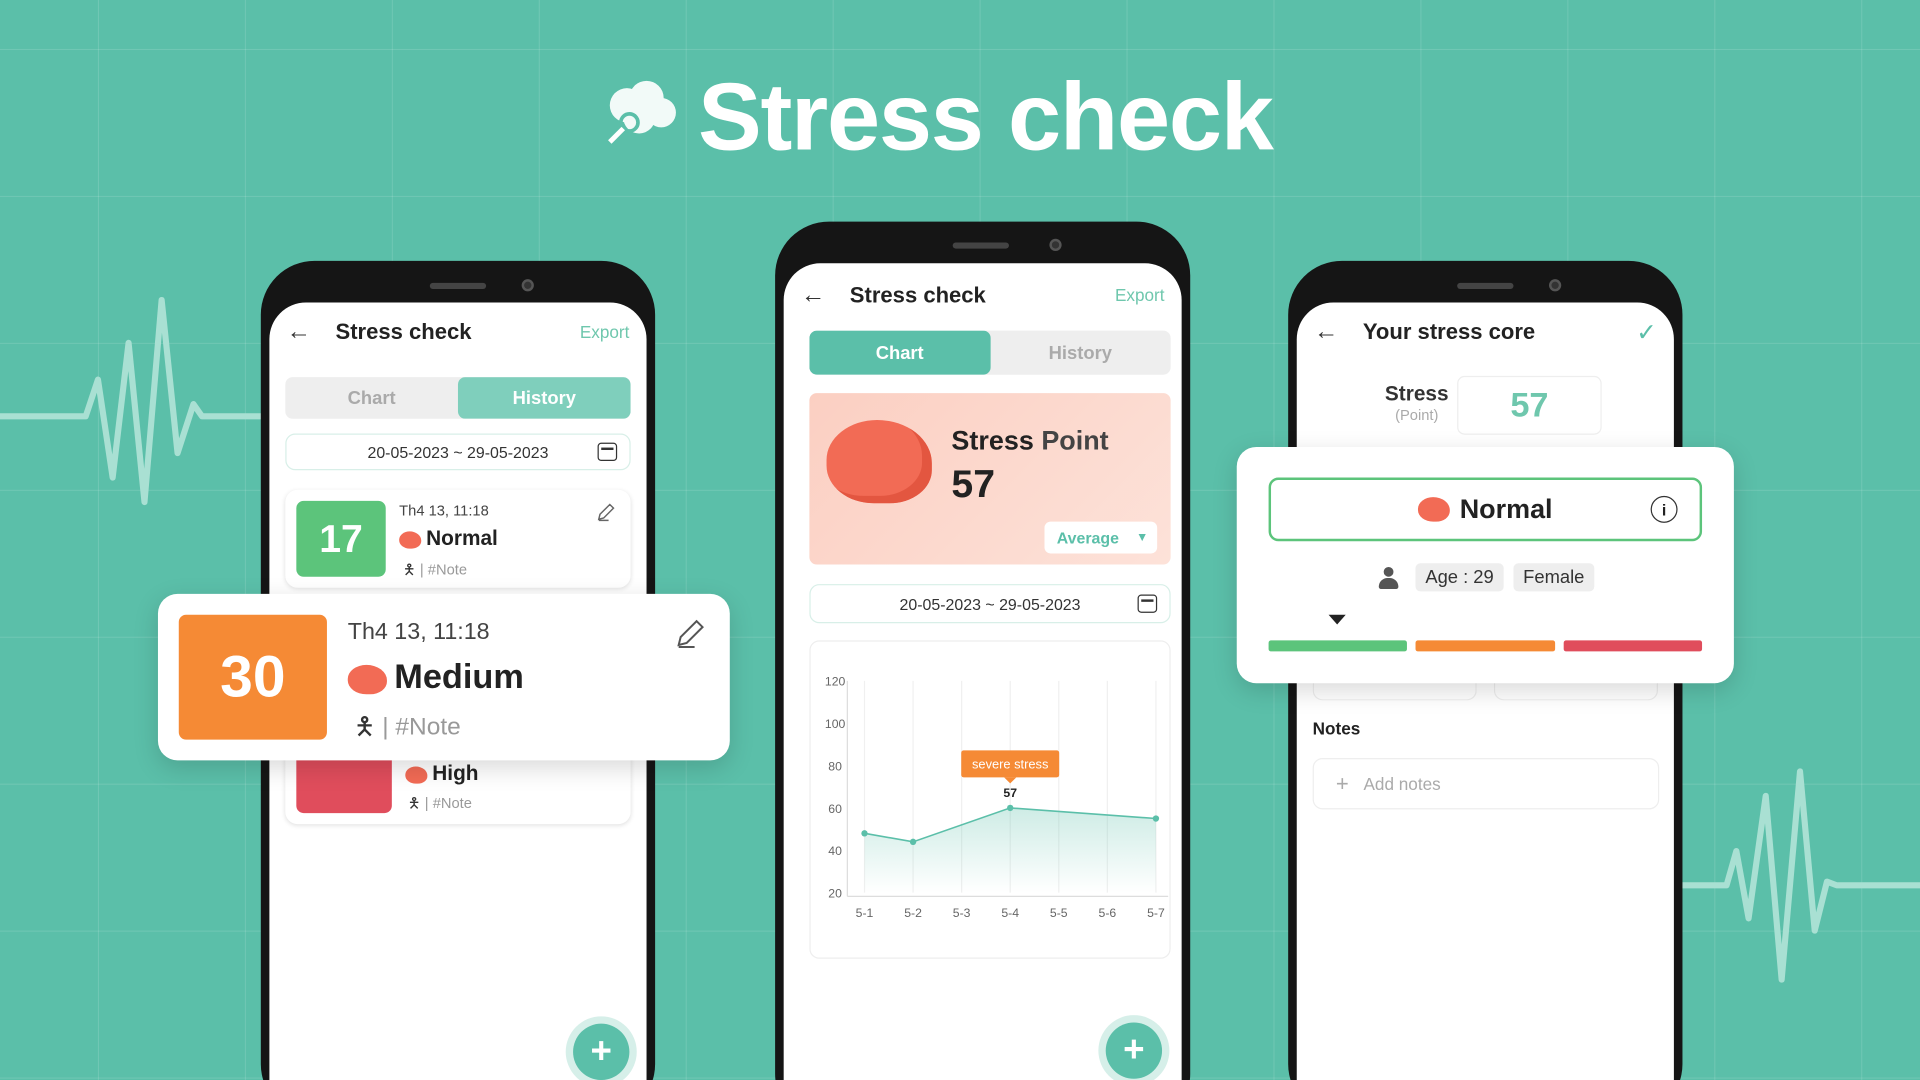 Image resolution: width=1920 pixels, height=1080 pixels. Describe the element at coordinates (879, 462) in the screenshot. I see `brain-illustration-icon` at that location.